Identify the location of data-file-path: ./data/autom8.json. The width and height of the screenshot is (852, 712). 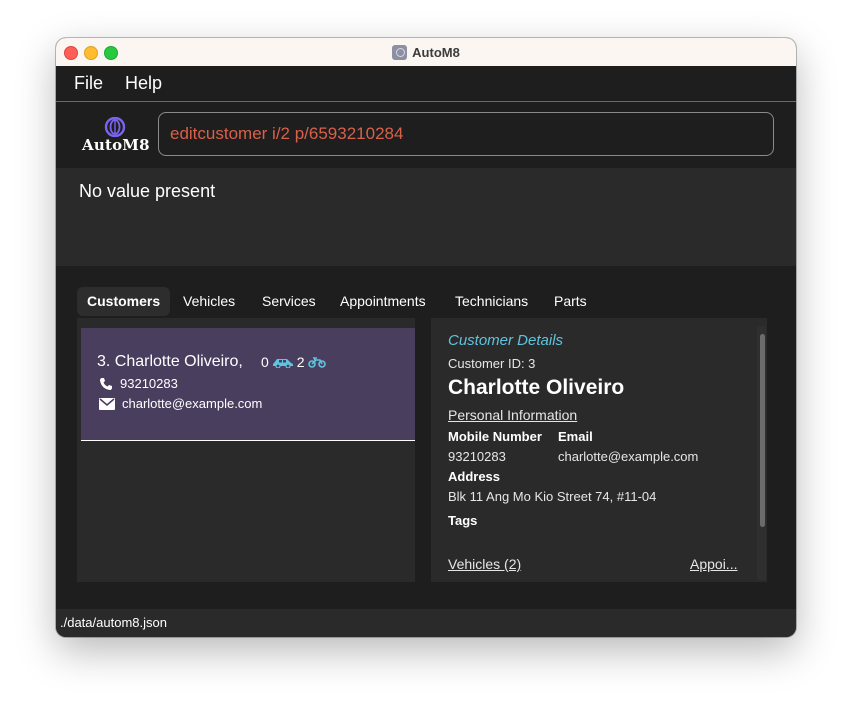
(113, 622).